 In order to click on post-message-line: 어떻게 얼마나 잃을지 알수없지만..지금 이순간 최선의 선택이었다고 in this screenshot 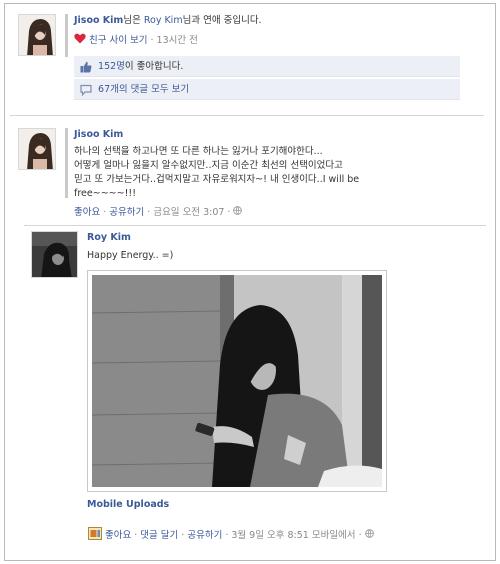, I will do `click(208, 165)`.